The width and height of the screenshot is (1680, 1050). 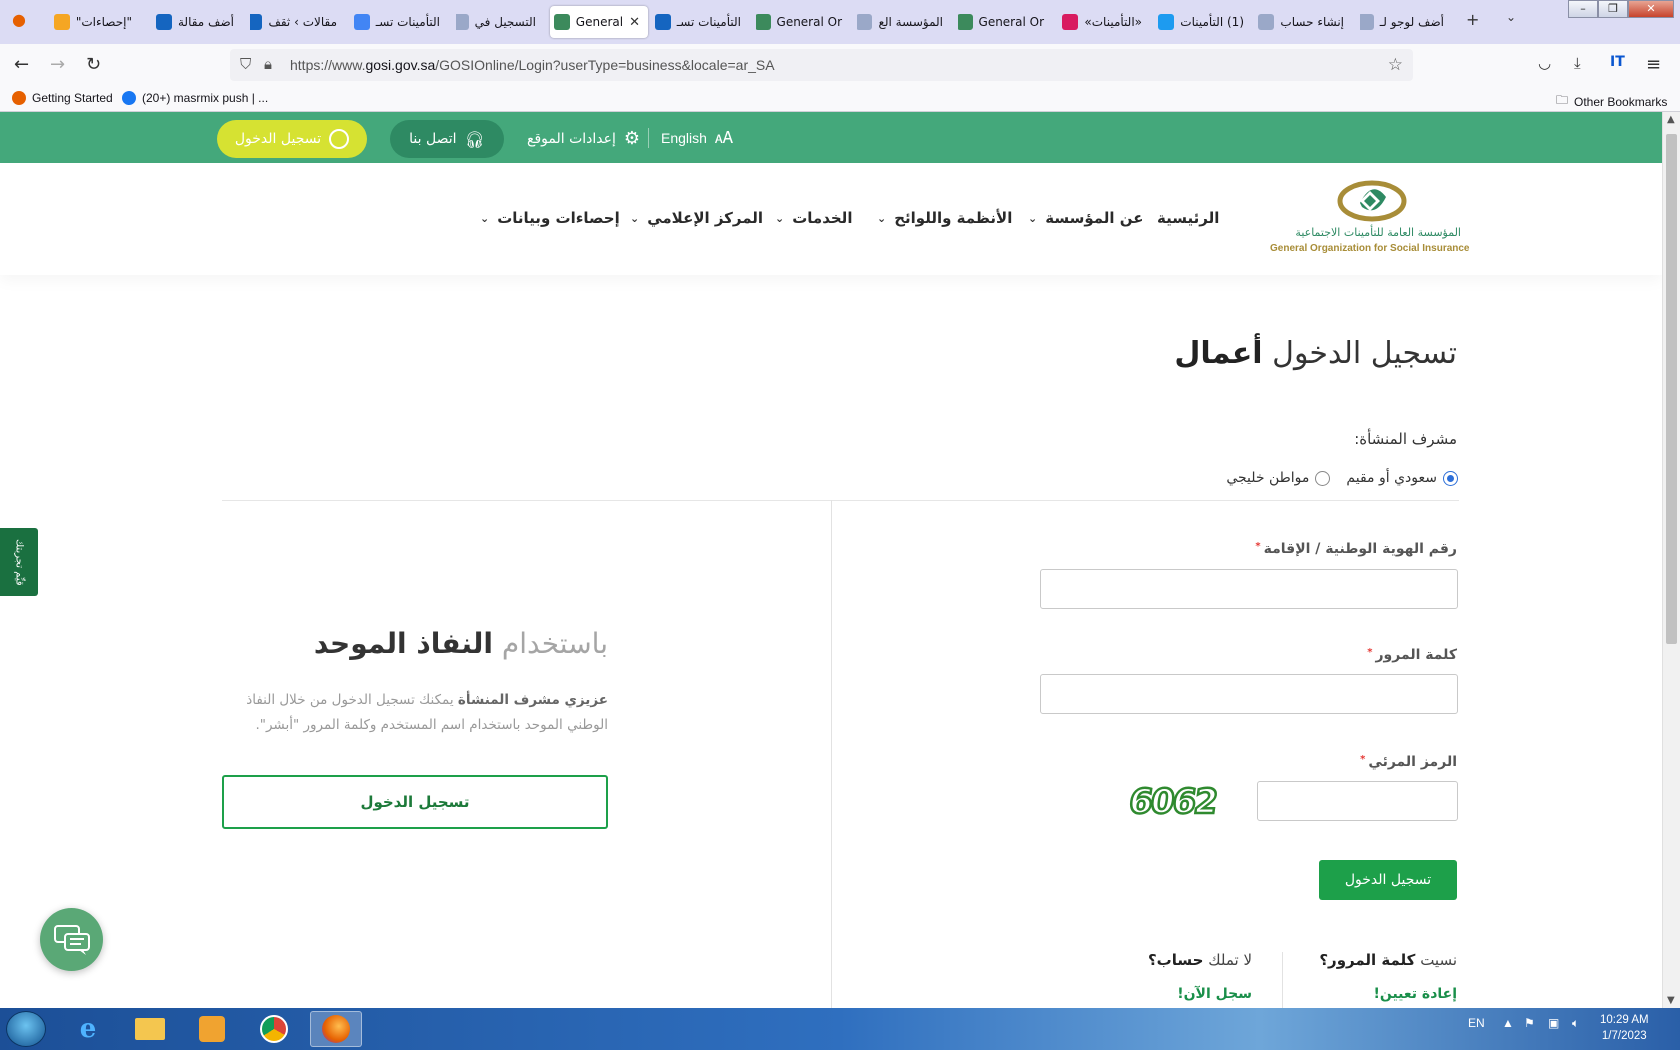 I want to click on bookmark-label: Getting Started, so click(x=72, y=98).